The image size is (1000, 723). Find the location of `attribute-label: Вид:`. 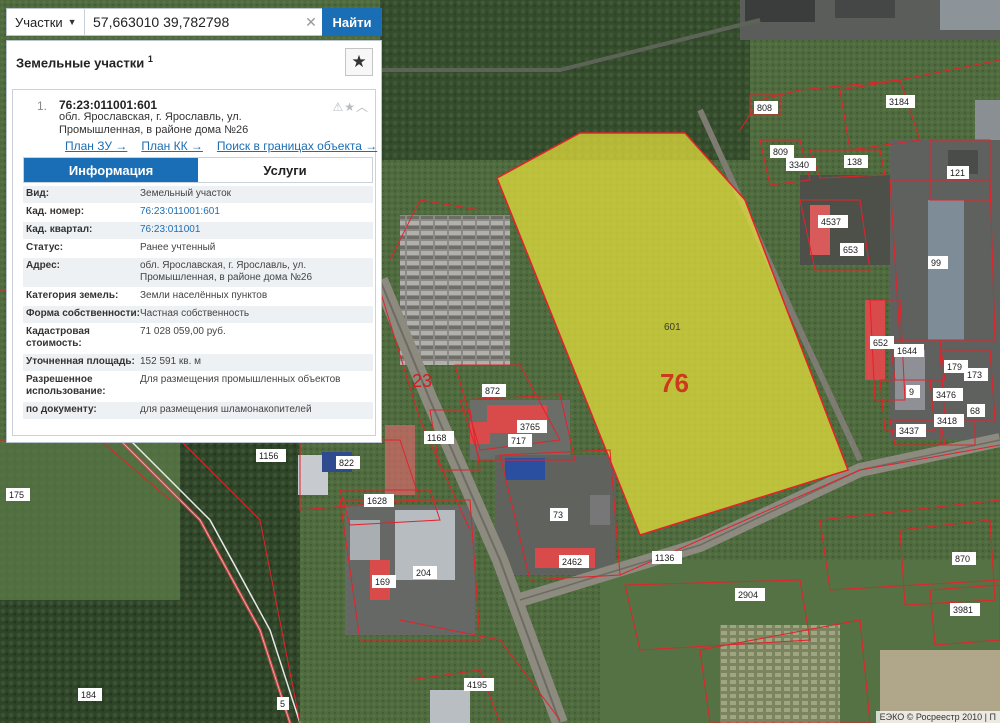

attribute-label: Вид: is located at coordinates (38, 193).